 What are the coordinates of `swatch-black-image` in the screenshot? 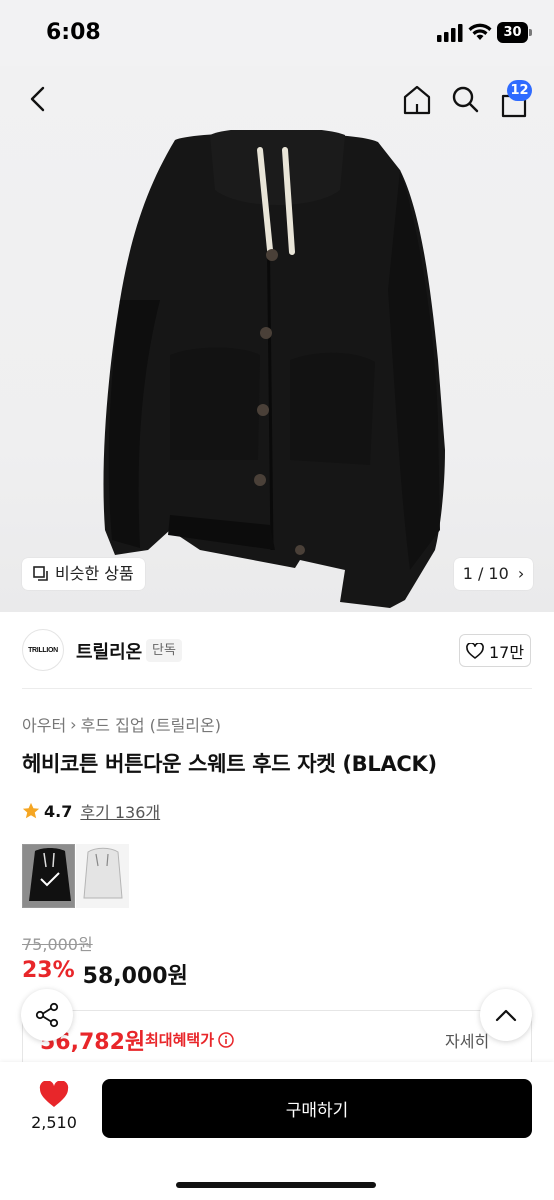 It's located at (50, 874).